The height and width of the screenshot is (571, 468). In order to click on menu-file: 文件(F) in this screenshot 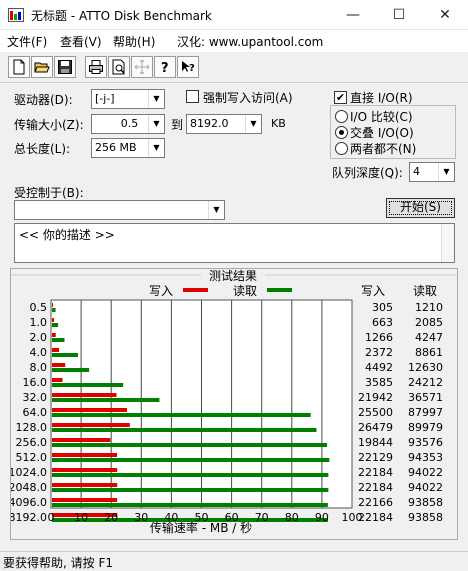, I will do `click(27, 41)`.